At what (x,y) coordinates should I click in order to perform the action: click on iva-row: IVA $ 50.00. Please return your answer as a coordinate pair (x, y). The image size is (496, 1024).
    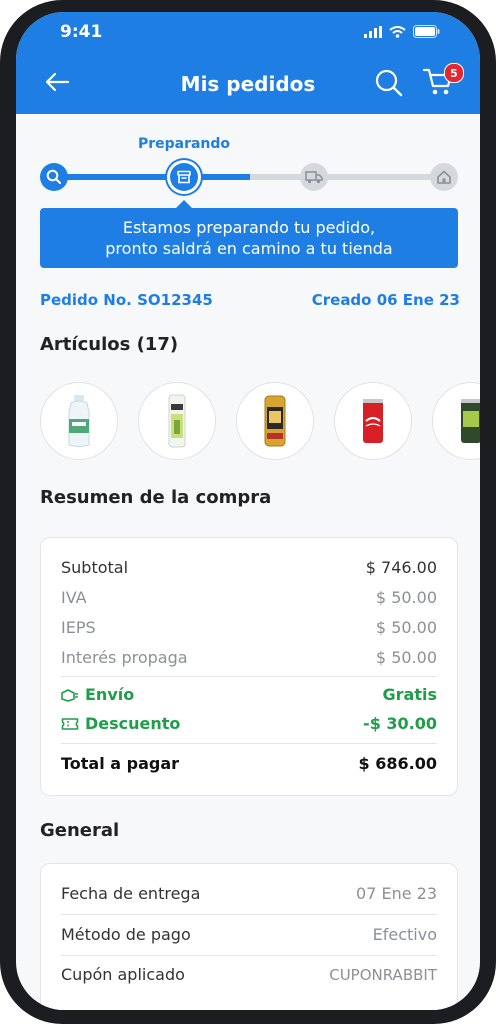
    Looking at the image, I should click on (249, 597).